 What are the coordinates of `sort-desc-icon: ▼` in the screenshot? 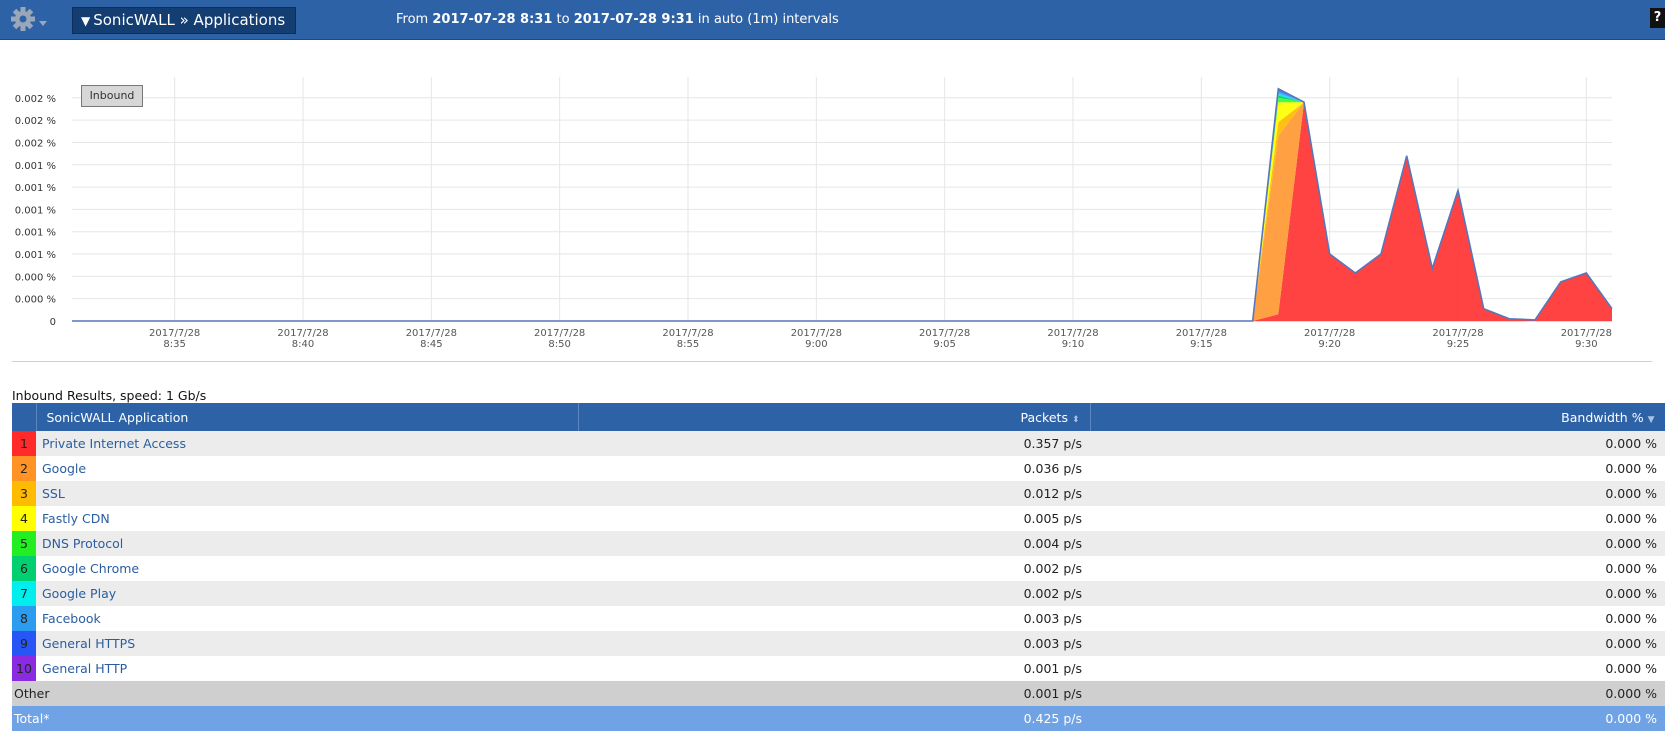 It's located at (1651, 419).